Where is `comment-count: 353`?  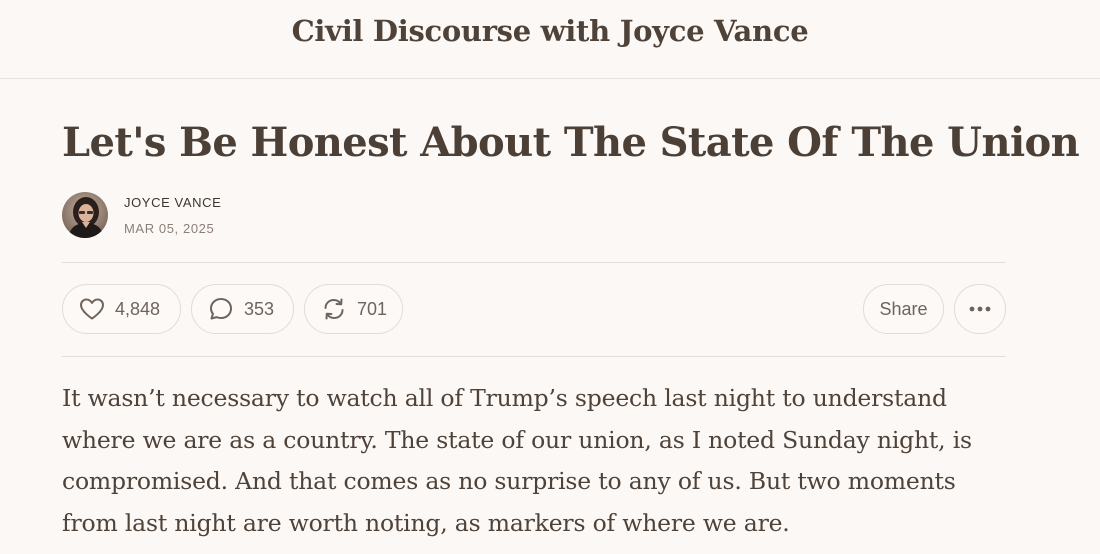
comment-count: 353 is located at coordinates (259, 308).